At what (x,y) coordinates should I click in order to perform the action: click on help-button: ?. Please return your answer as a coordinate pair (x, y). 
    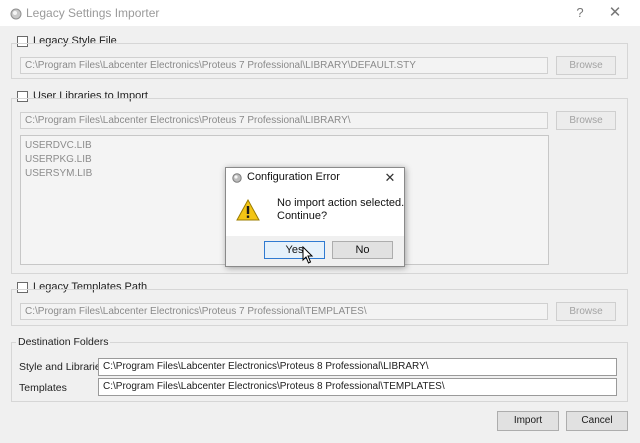
    Looking at the image, I should click on (580, 13).